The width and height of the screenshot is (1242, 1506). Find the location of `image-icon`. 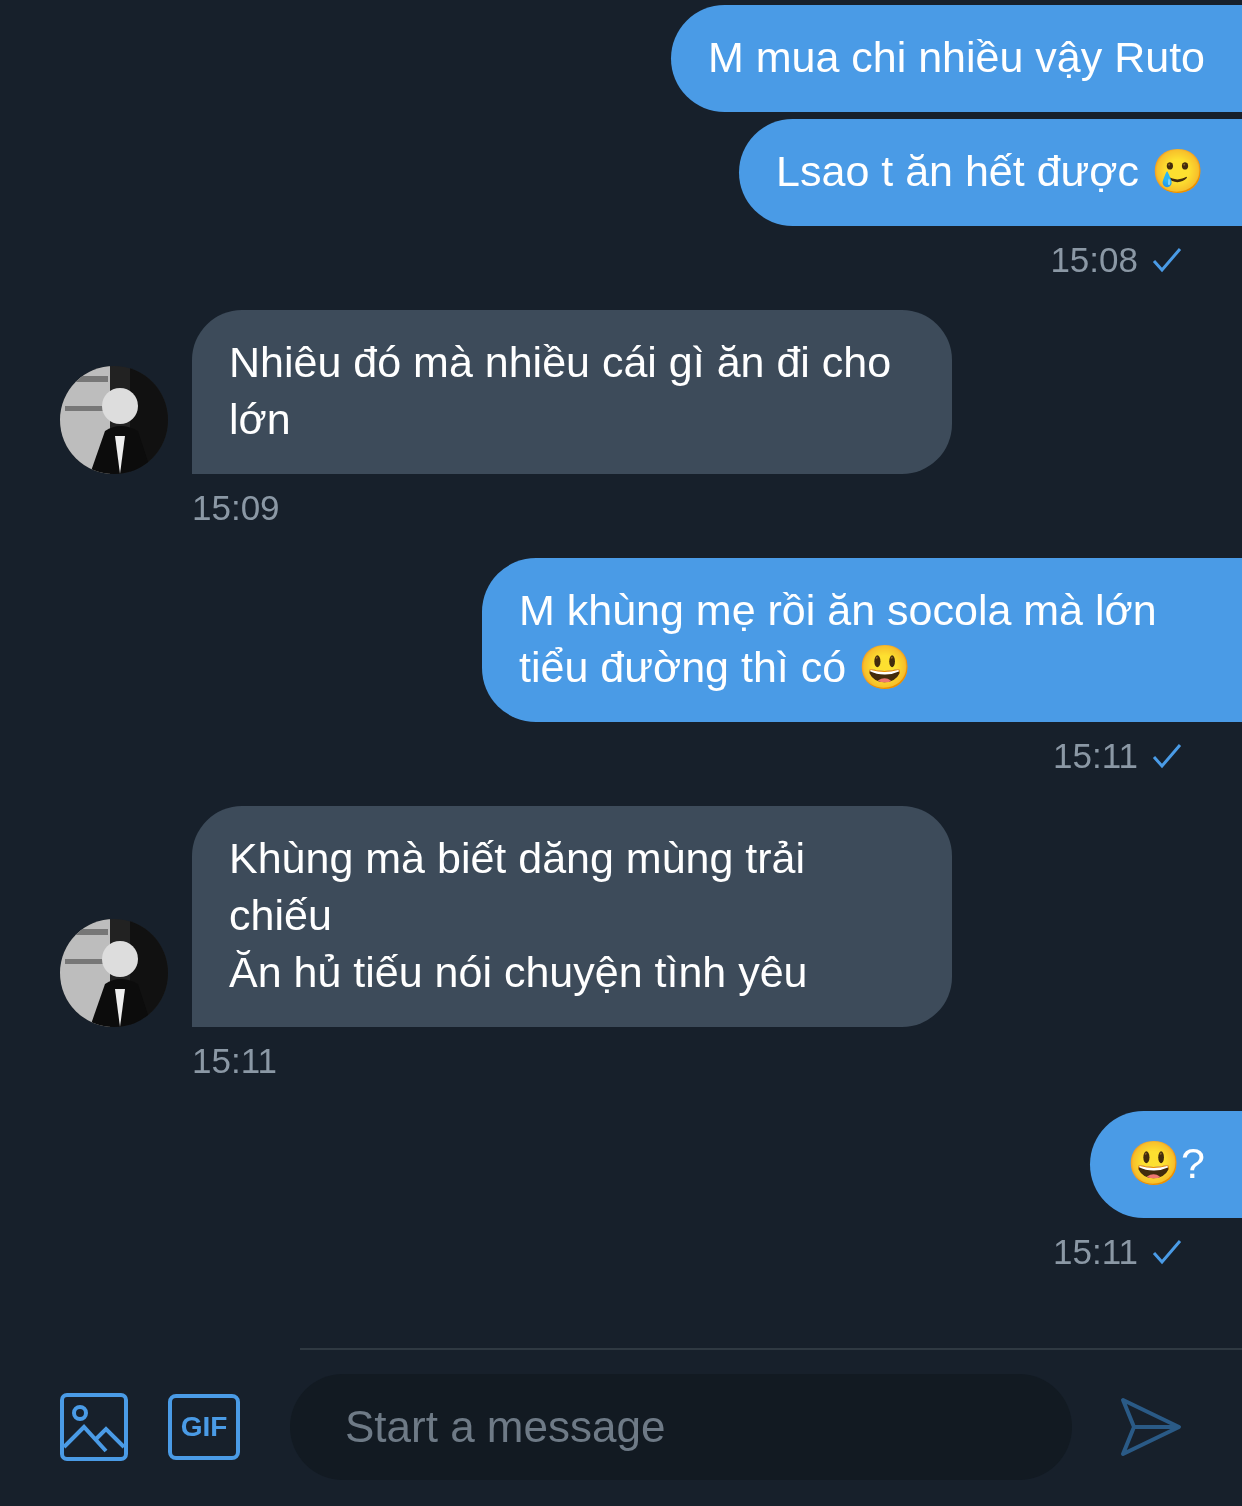

image-icon is located at coordinates (94, 1427).